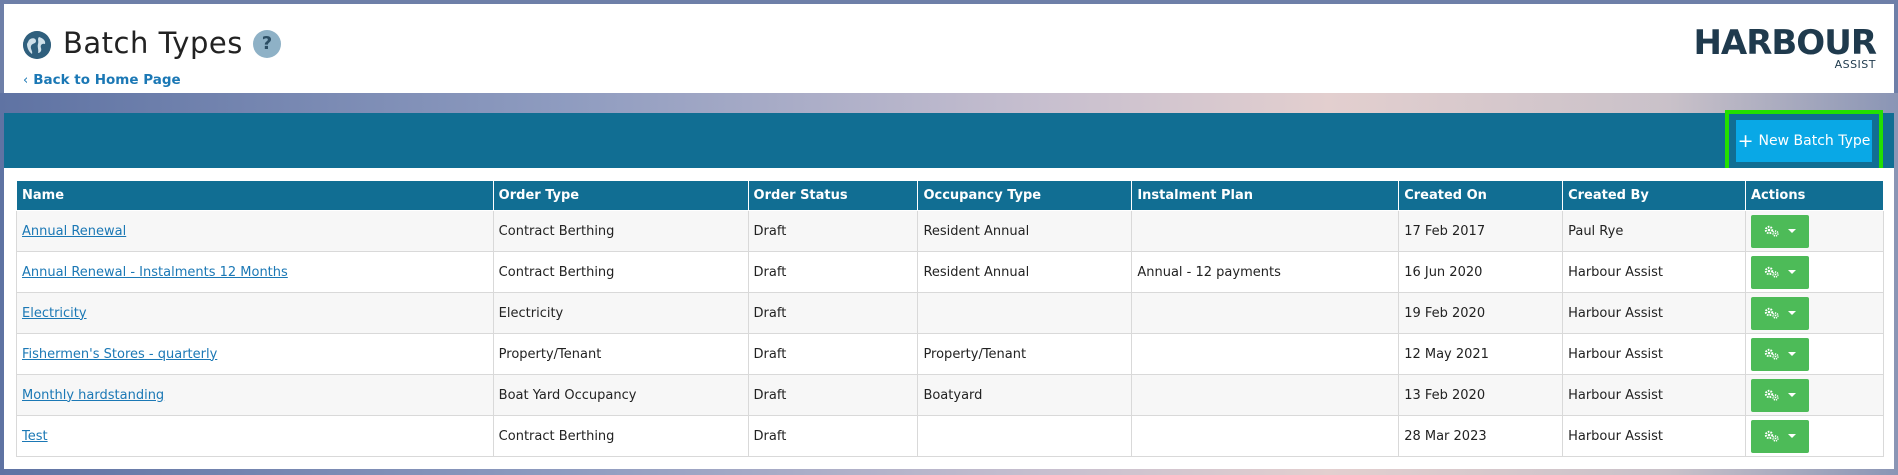 This screenshot has width=1898, height=475. Describe the element at coordinates (155, 272) in the screenshot. I see `batch-type-link: Annual Renewal - Instalments 12 Months` at that location.